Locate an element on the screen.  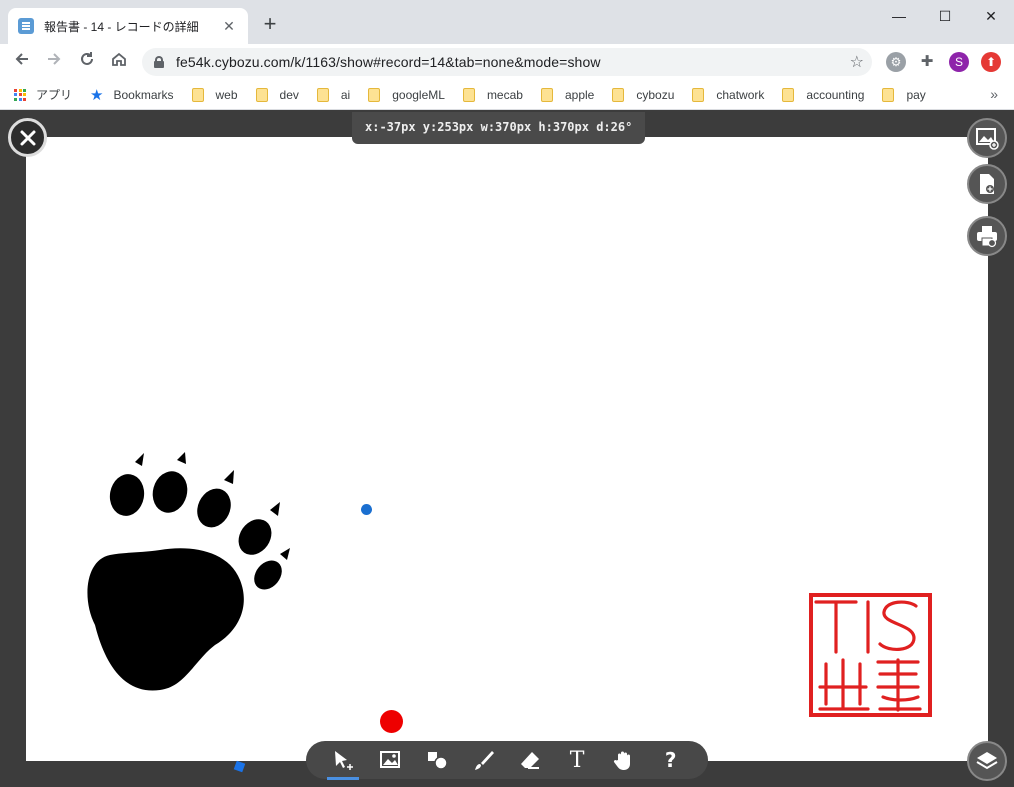
bookmark-label: mecab is located at coordinates (504, 94).